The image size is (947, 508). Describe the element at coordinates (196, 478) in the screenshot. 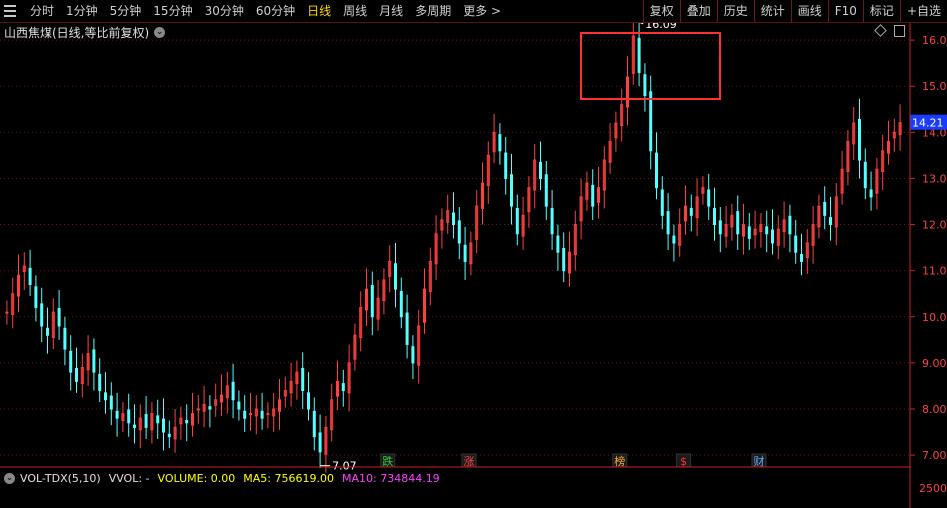

I see `volume-value: VOLUME: 0.00` at that location.